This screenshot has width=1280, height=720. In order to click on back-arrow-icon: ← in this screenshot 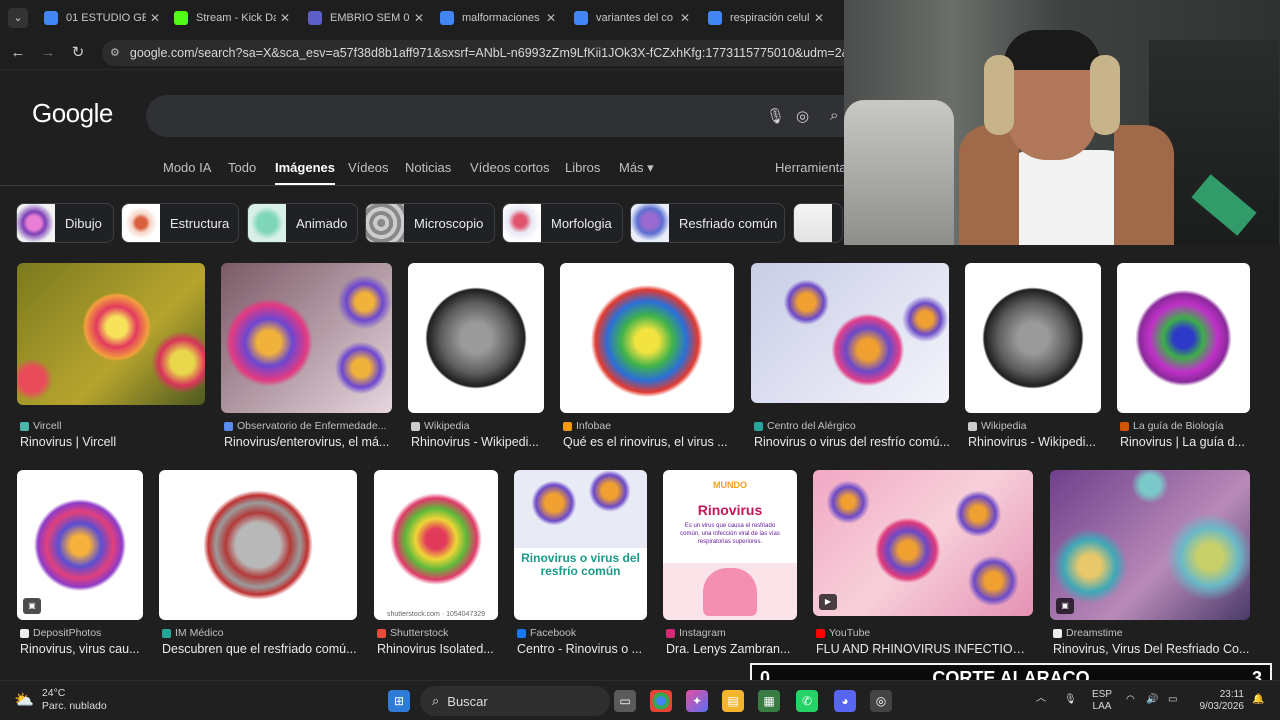, I will do `click(18, 53)`.